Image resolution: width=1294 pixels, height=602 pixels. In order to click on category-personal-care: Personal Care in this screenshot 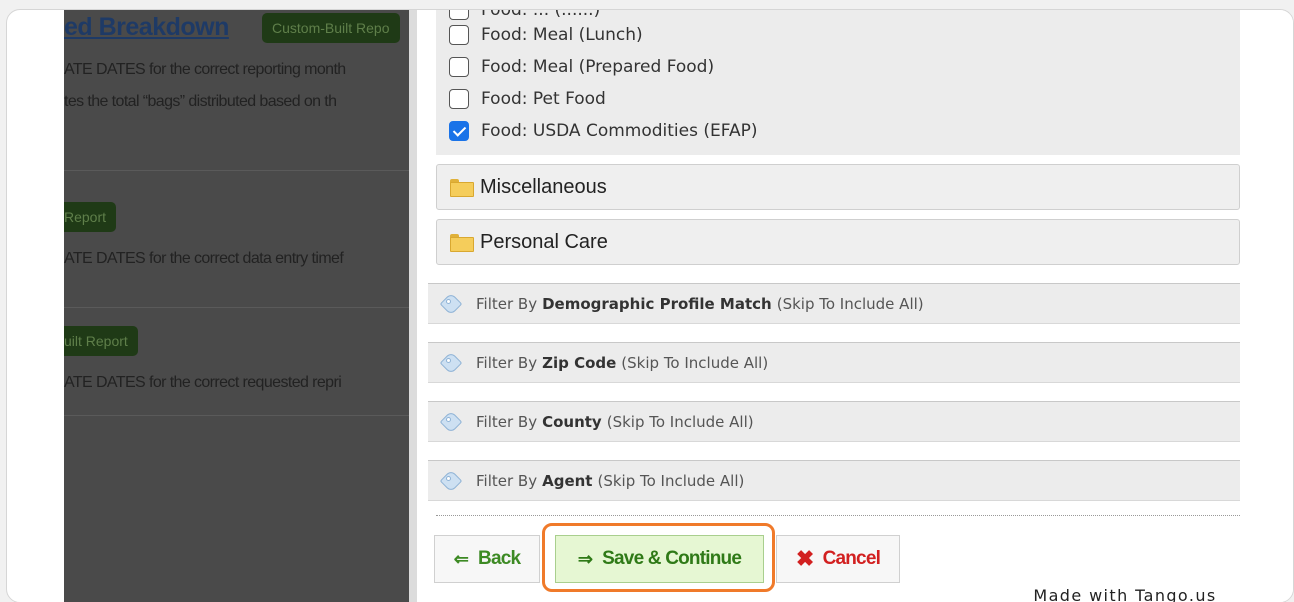, I will do `click(838, 242)`.